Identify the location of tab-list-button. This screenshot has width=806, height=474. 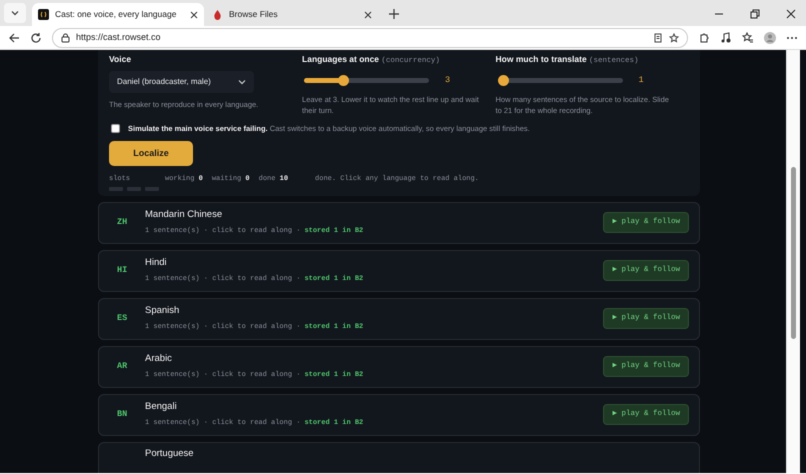
(15, 13).